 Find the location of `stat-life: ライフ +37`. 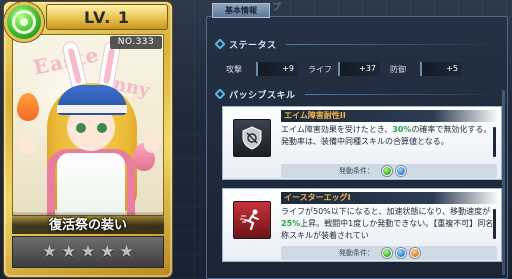

stat-life: ライフ +37 is located at coordinates (344, 69).